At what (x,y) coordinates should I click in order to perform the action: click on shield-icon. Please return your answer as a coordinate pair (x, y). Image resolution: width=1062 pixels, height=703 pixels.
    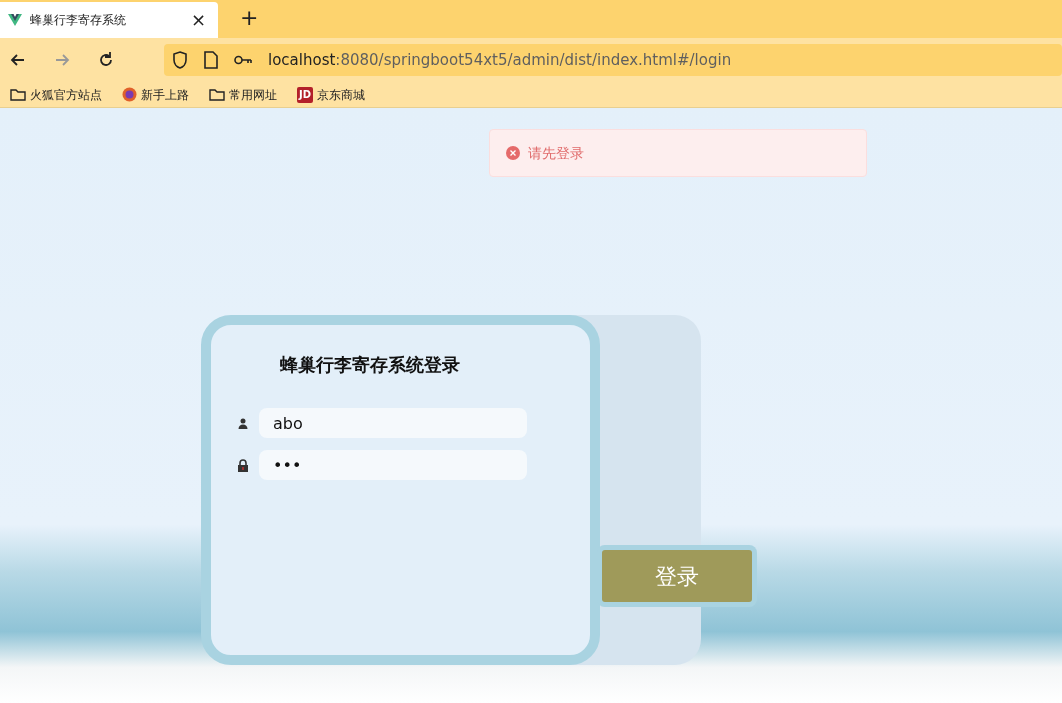
    Looking at the image, I should click on (180, 60).